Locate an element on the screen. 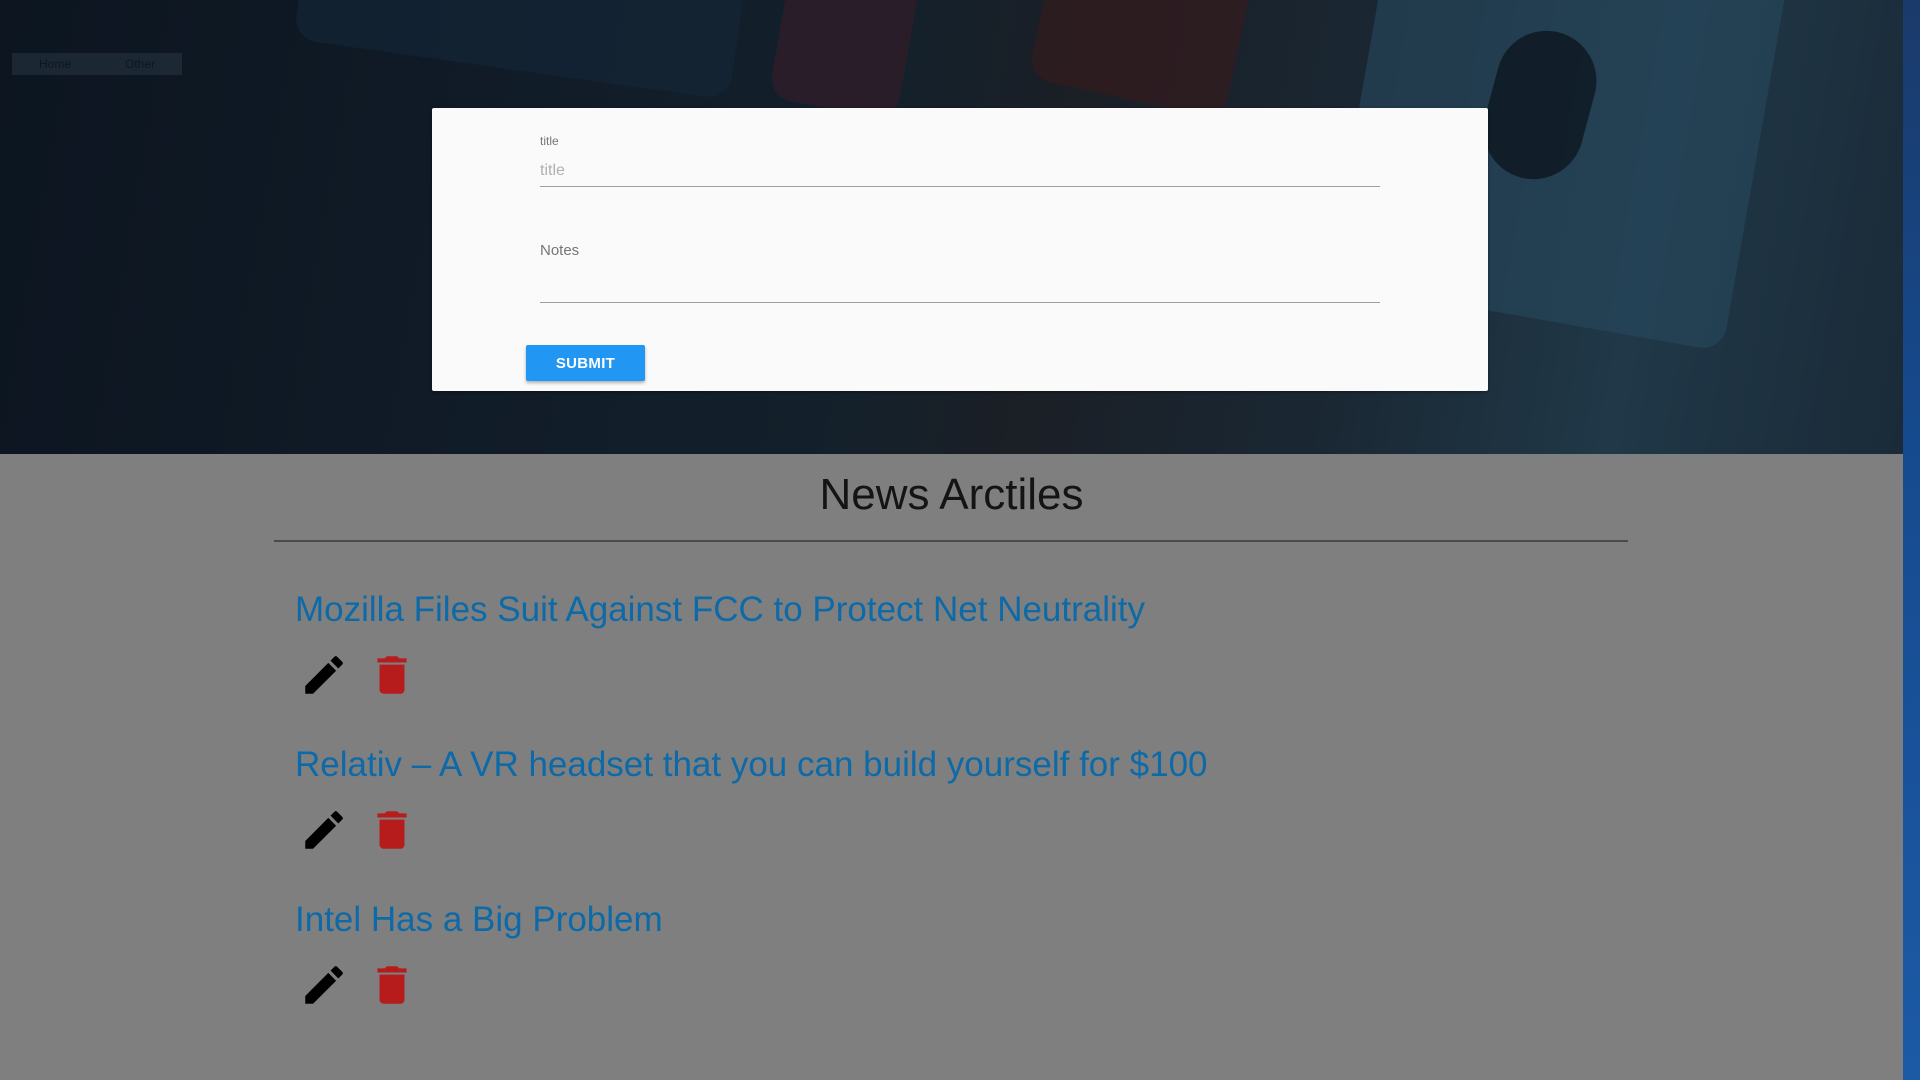 The width and height of the screenshot is (1920, 1080). nav-item-other: Other is located at coordinates (140, 64).